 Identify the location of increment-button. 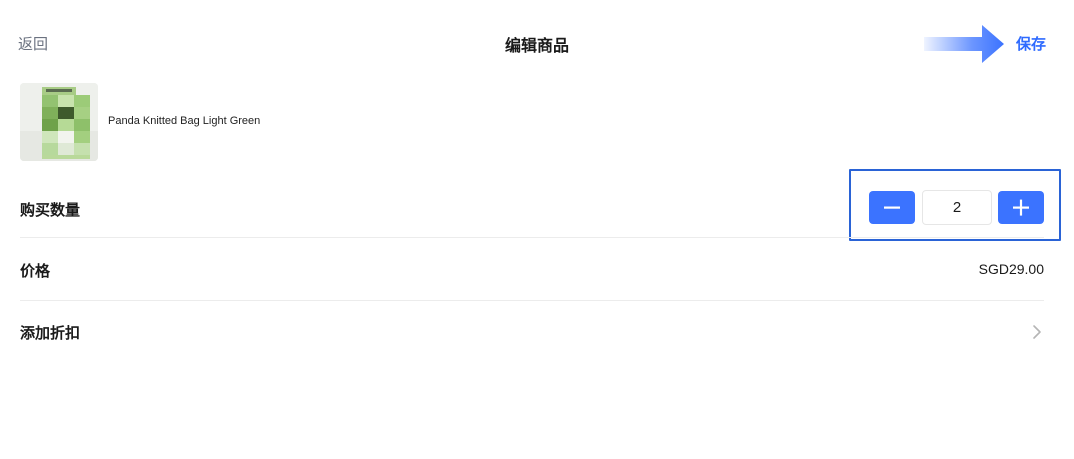
(1021, 207).